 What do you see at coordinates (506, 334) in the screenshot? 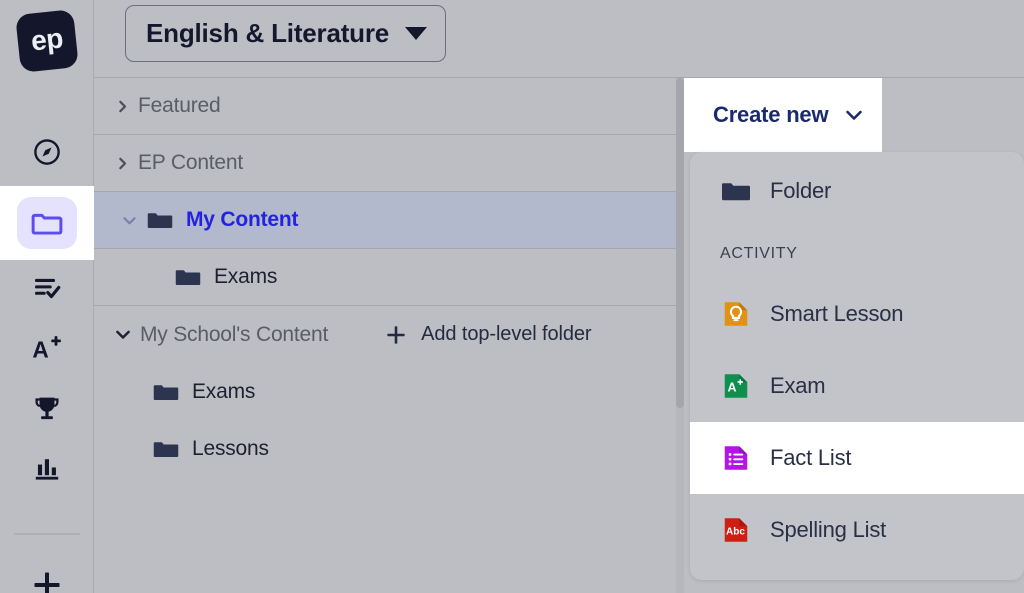
I see `add-top-level-folder-label: Add top-level folder` at bounding box center [506, 334].